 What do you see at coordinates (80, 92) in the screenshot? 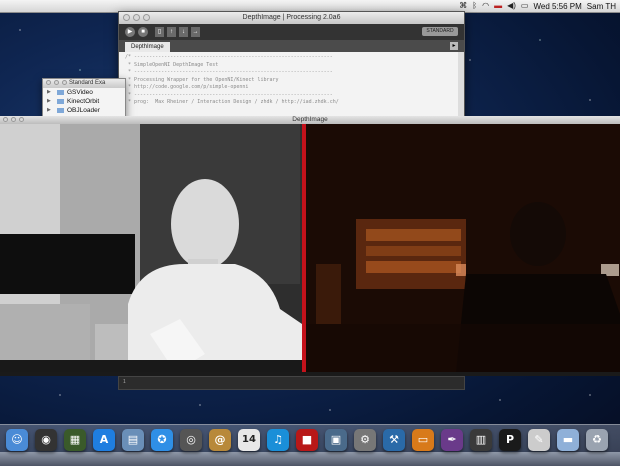
I see `finder-item-label: GSVideo` at bounding box center [80, 92].